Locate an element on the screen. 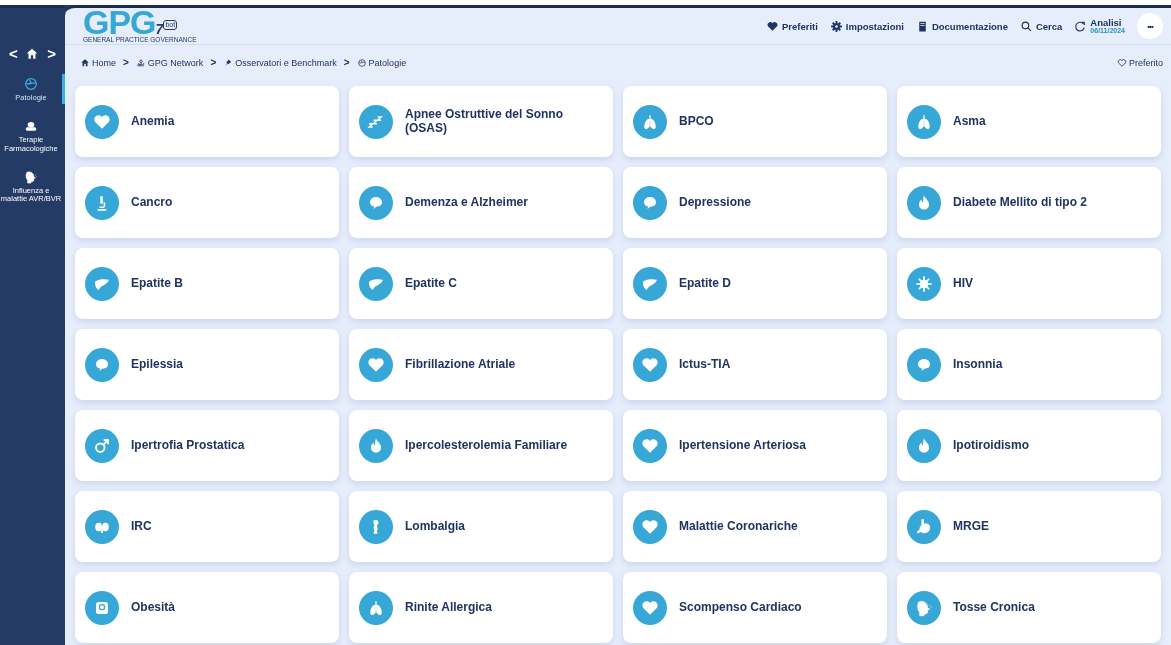  toolbar-button: Cerca is located at coordinates (1041, 26).